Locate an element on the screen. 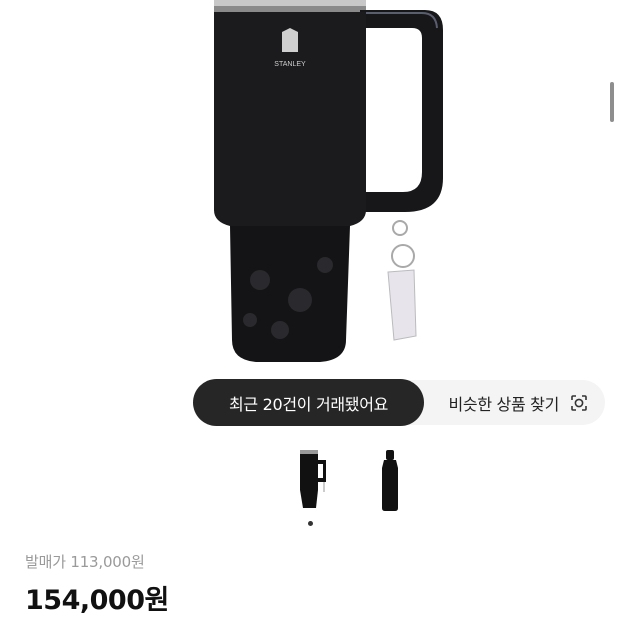 The image size is (620, 620). tumbler-thumbnail is located at coordinates (312, 481).